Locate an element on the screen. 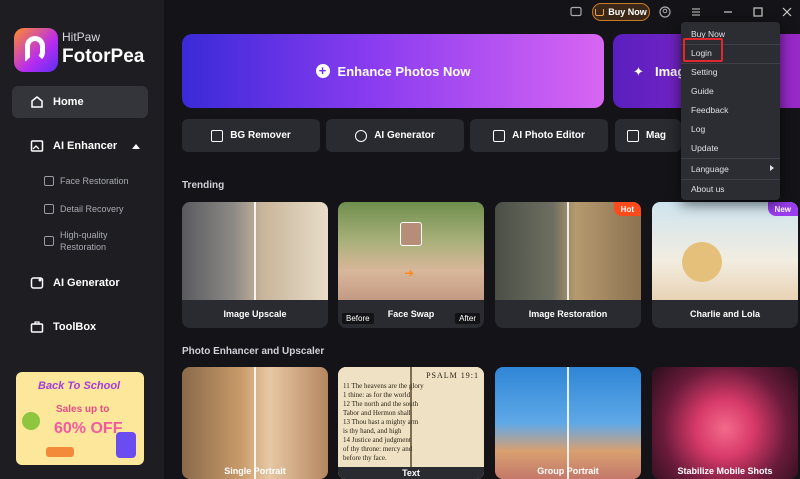 This screenshot has height=479, width=800. magic-icon is located at coordinates (361, 135).